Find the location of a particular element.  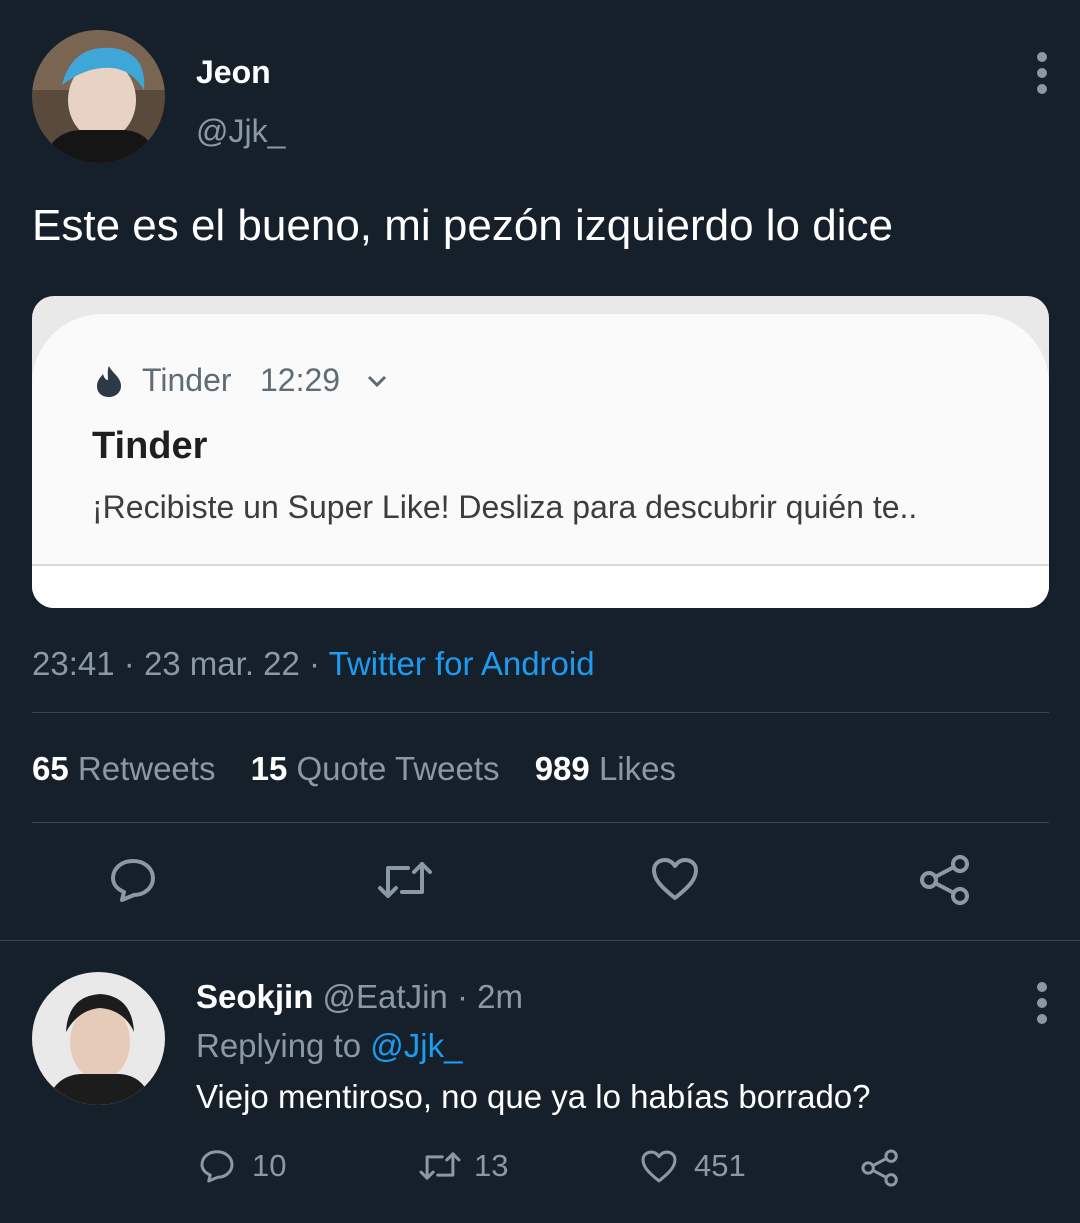

reply-author-name: Seokjin is located at coordinates (254, 996).